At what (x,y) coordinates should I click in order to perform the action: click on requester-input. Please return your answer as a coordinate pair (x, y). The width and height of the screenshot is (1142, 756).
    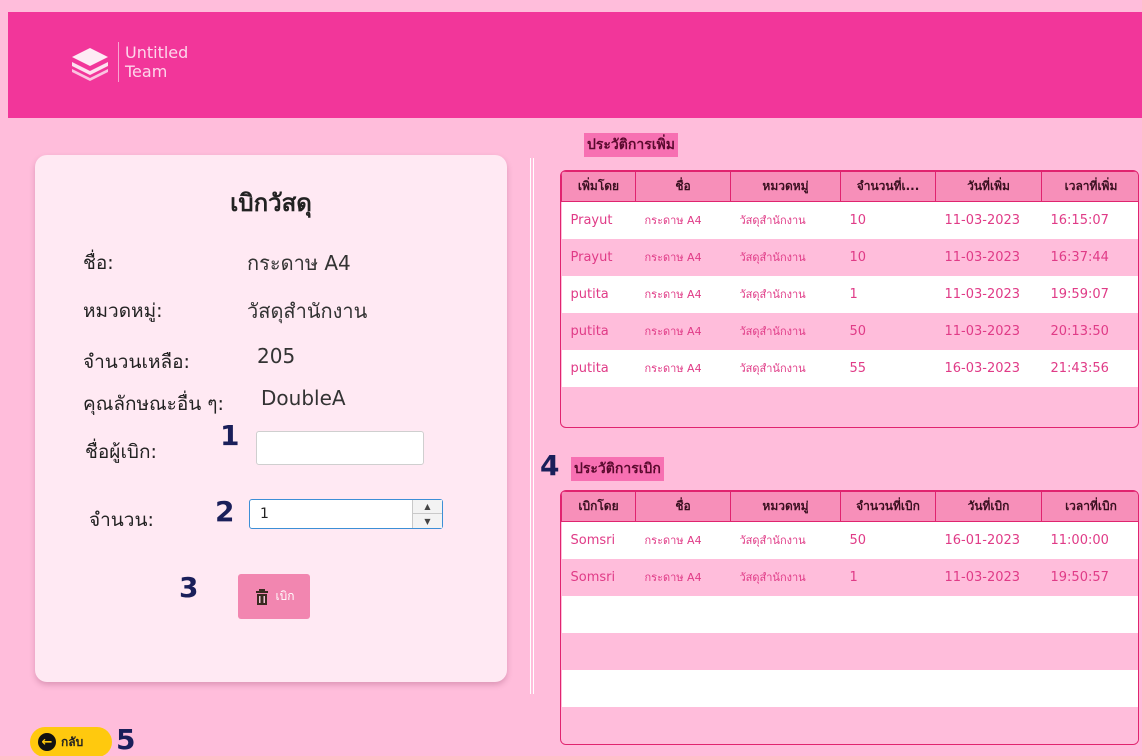
    Looking at the image, I should click on (340, 448).